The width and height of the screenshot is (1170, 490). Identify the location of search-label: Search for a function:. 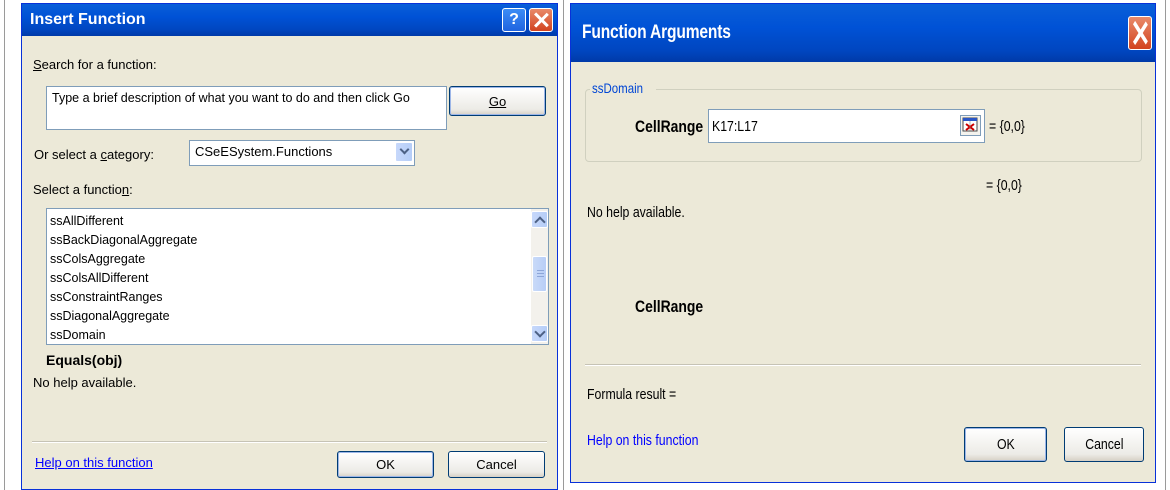
(95, 64).